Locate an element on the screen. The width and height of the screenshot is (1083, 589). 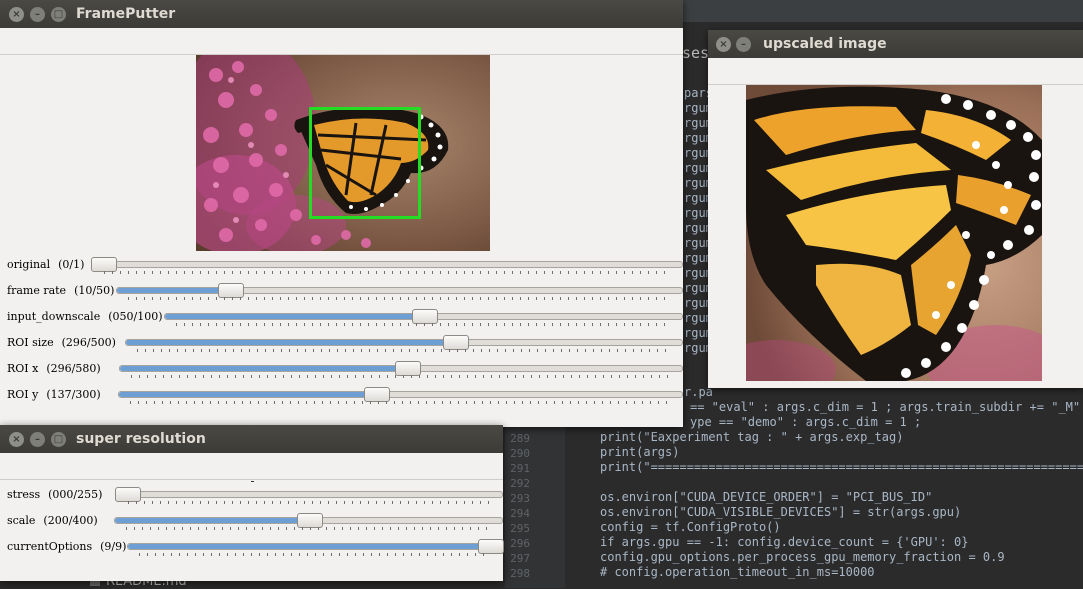
trackbar-label: ROI x (296/580) is located at coordinates (54, 368).